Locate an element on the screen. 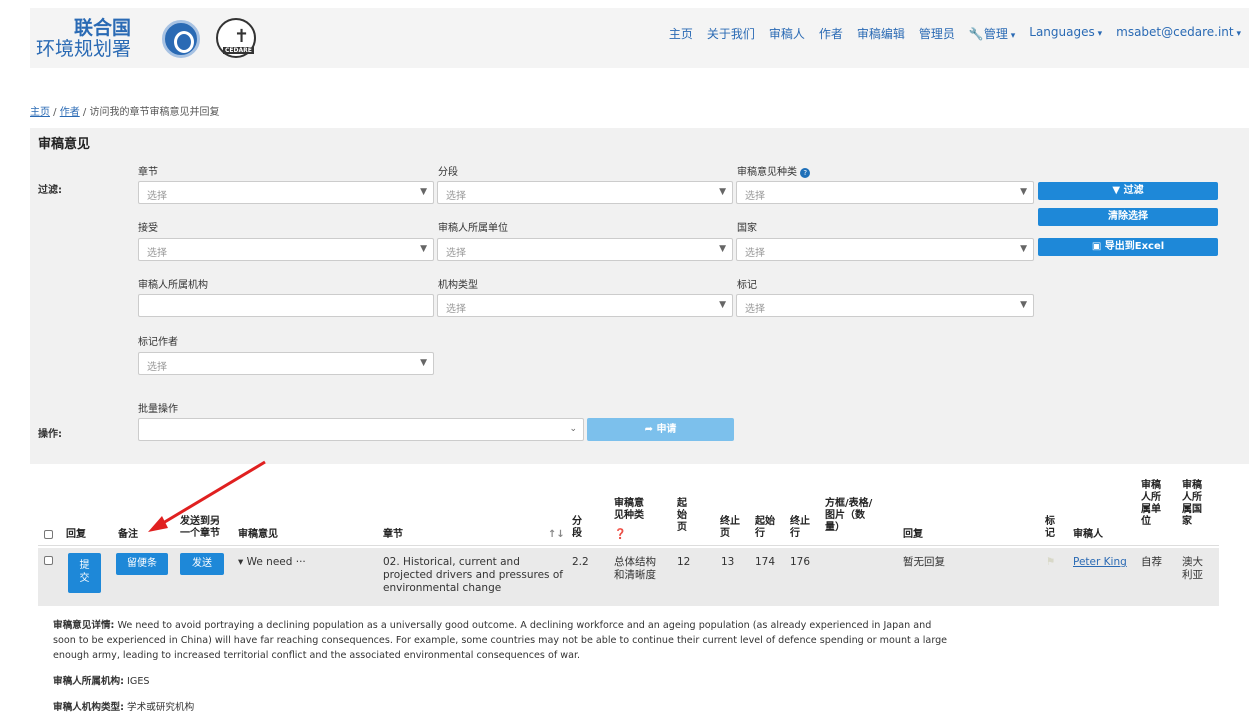  breadcrumb-home: 主页 is located at coordinates (40, 112).